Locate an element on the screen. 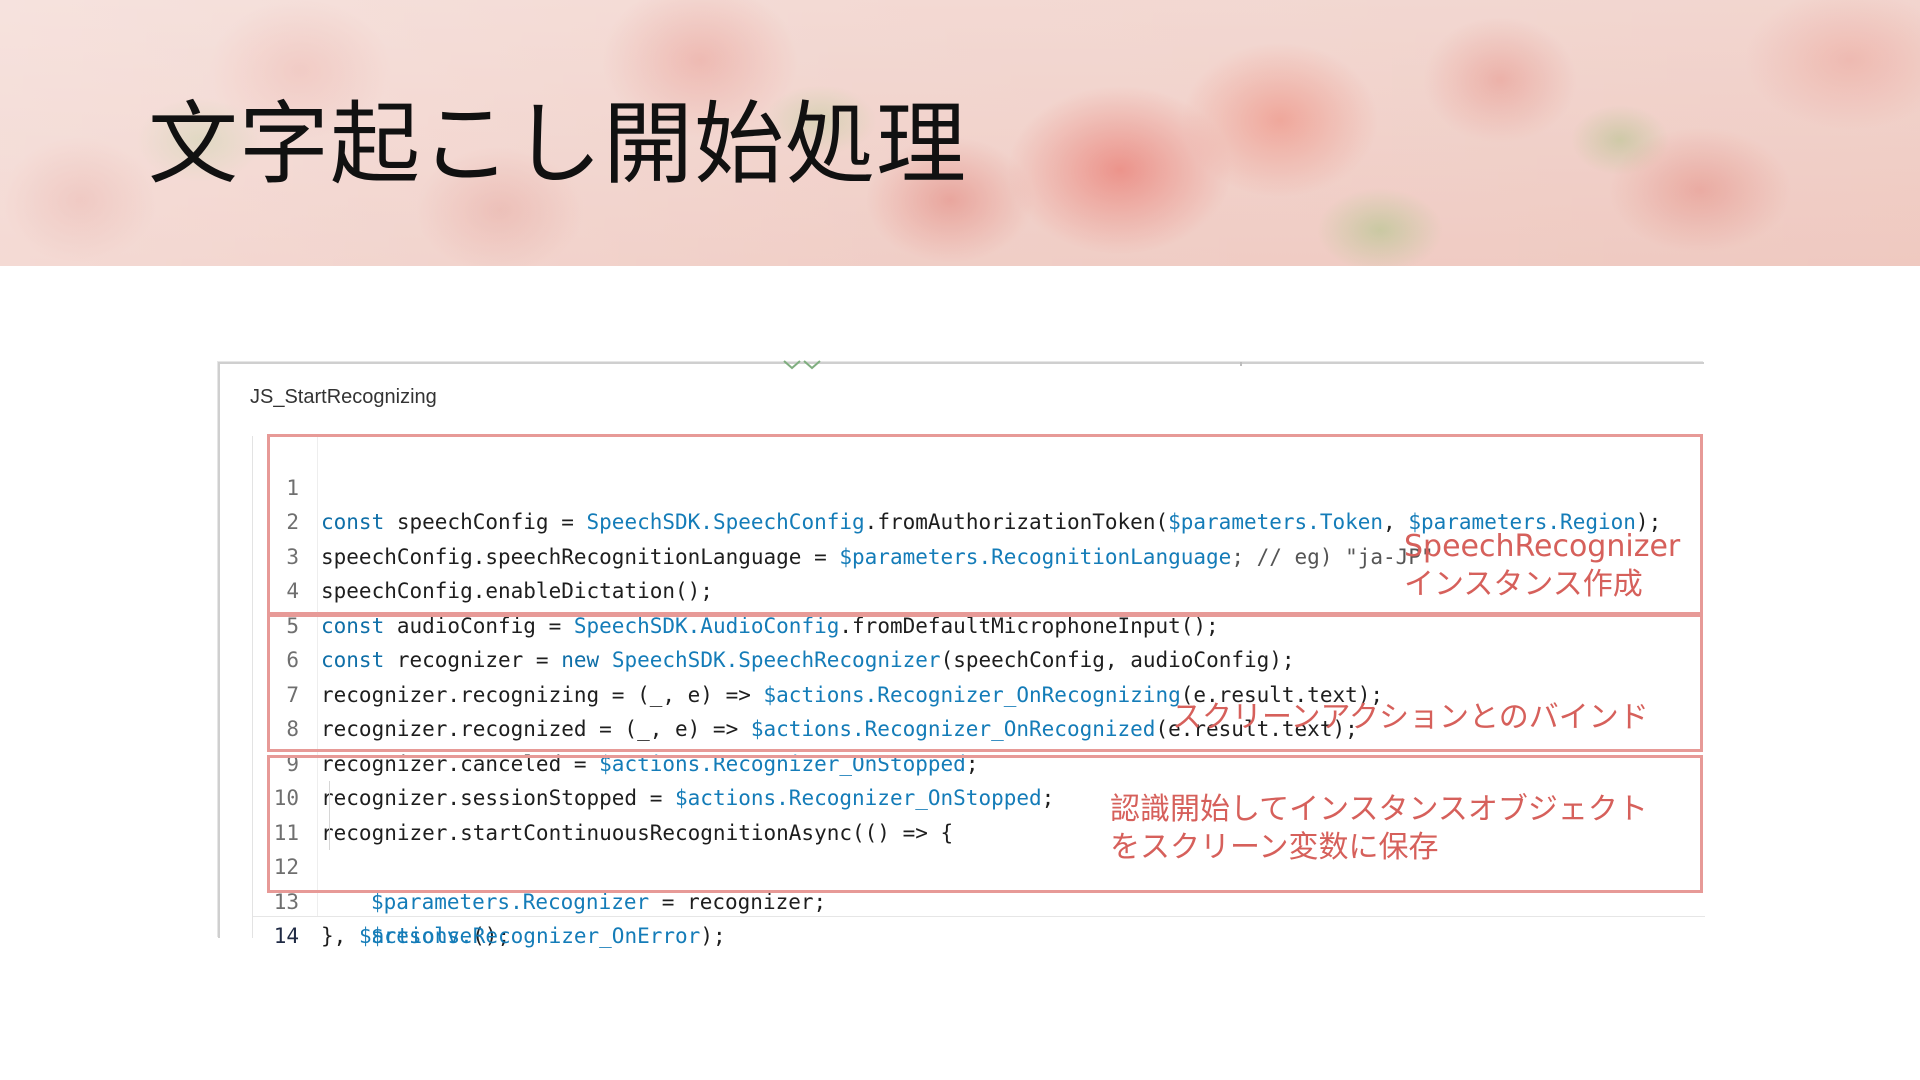  line-number: 14 is located at coordinates (286, 936).